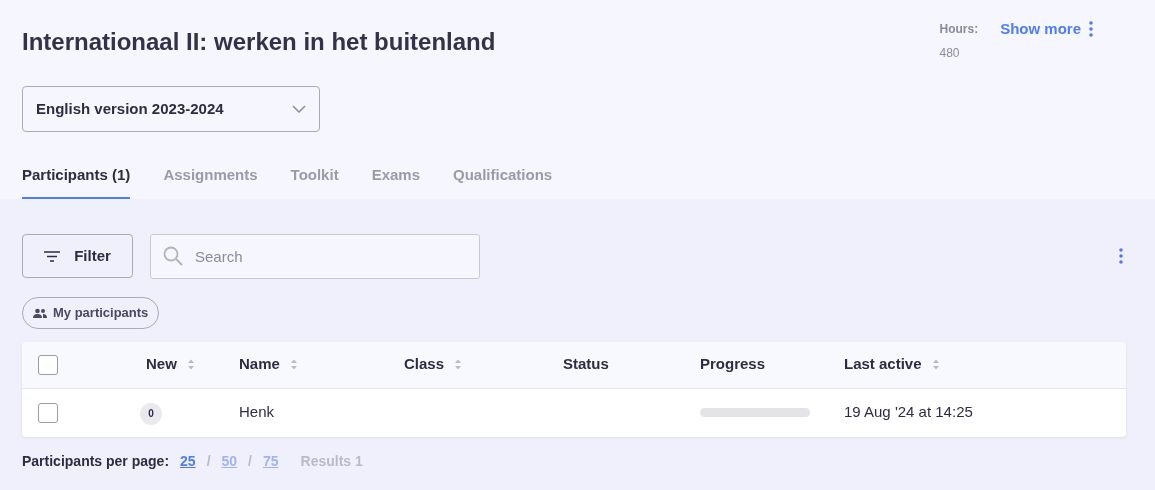 Image resolution: width=1155 pixels, height=490 pixels. Describe the element at coordinates (892, 364) in the screenshot. I see `column-header: Last active` at that location.